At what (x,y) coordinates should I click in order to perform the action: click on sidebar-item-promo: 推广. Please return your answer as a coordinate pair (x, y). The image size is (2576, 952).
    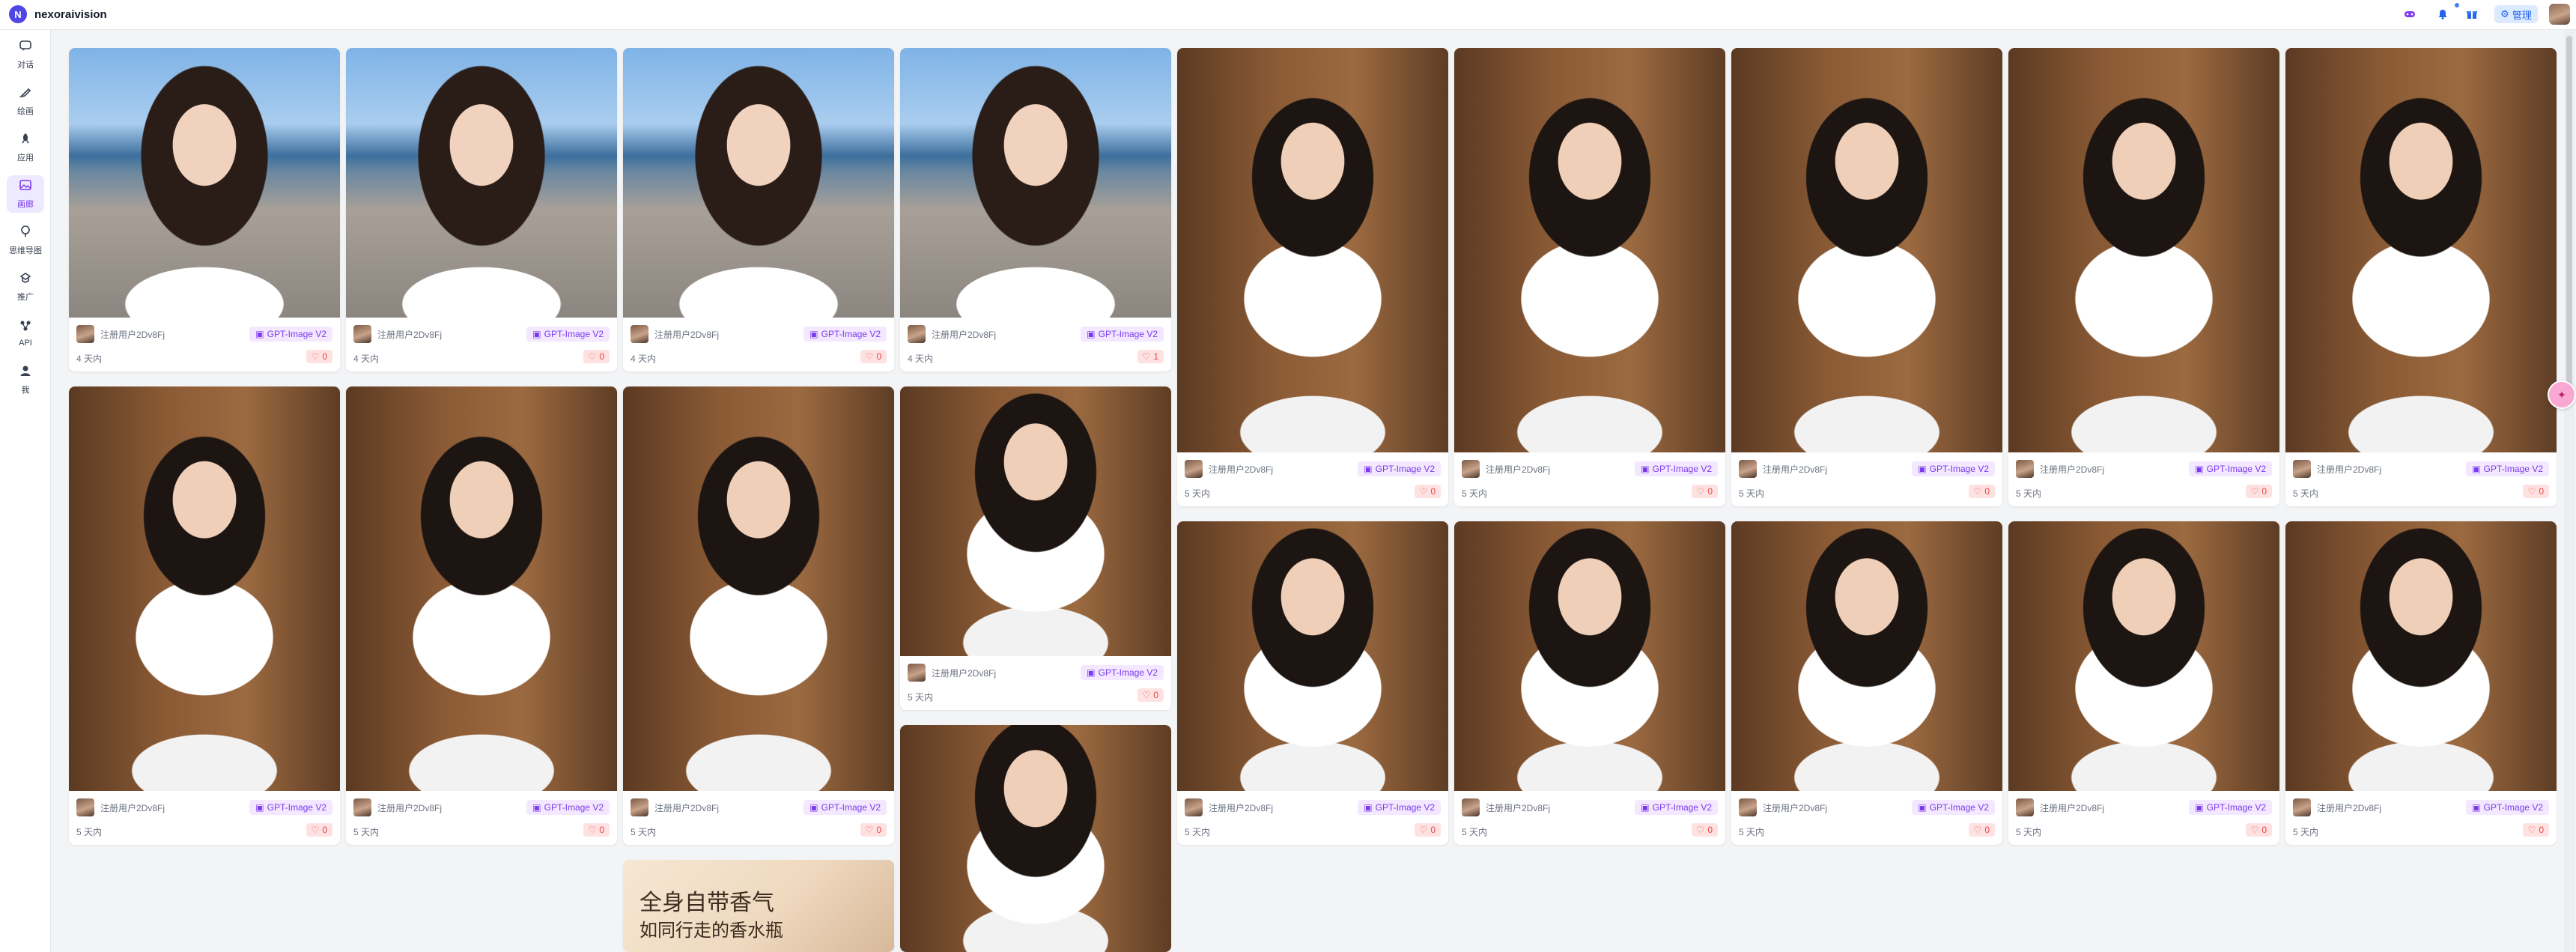
    Looking at the image, I should click on (25, 287).